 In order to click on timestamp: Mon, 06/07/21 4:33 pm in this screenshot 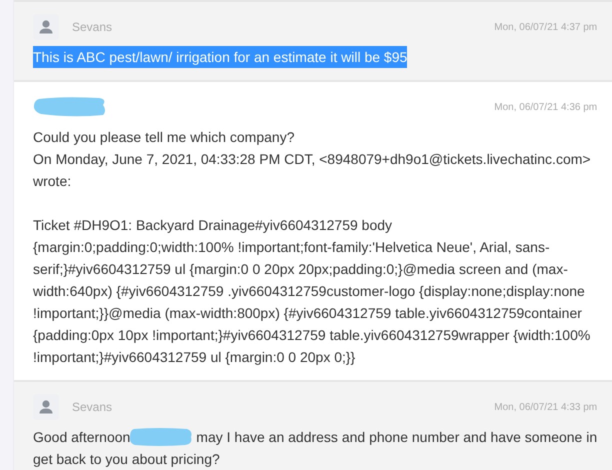, I will do `click(546, 407)`.